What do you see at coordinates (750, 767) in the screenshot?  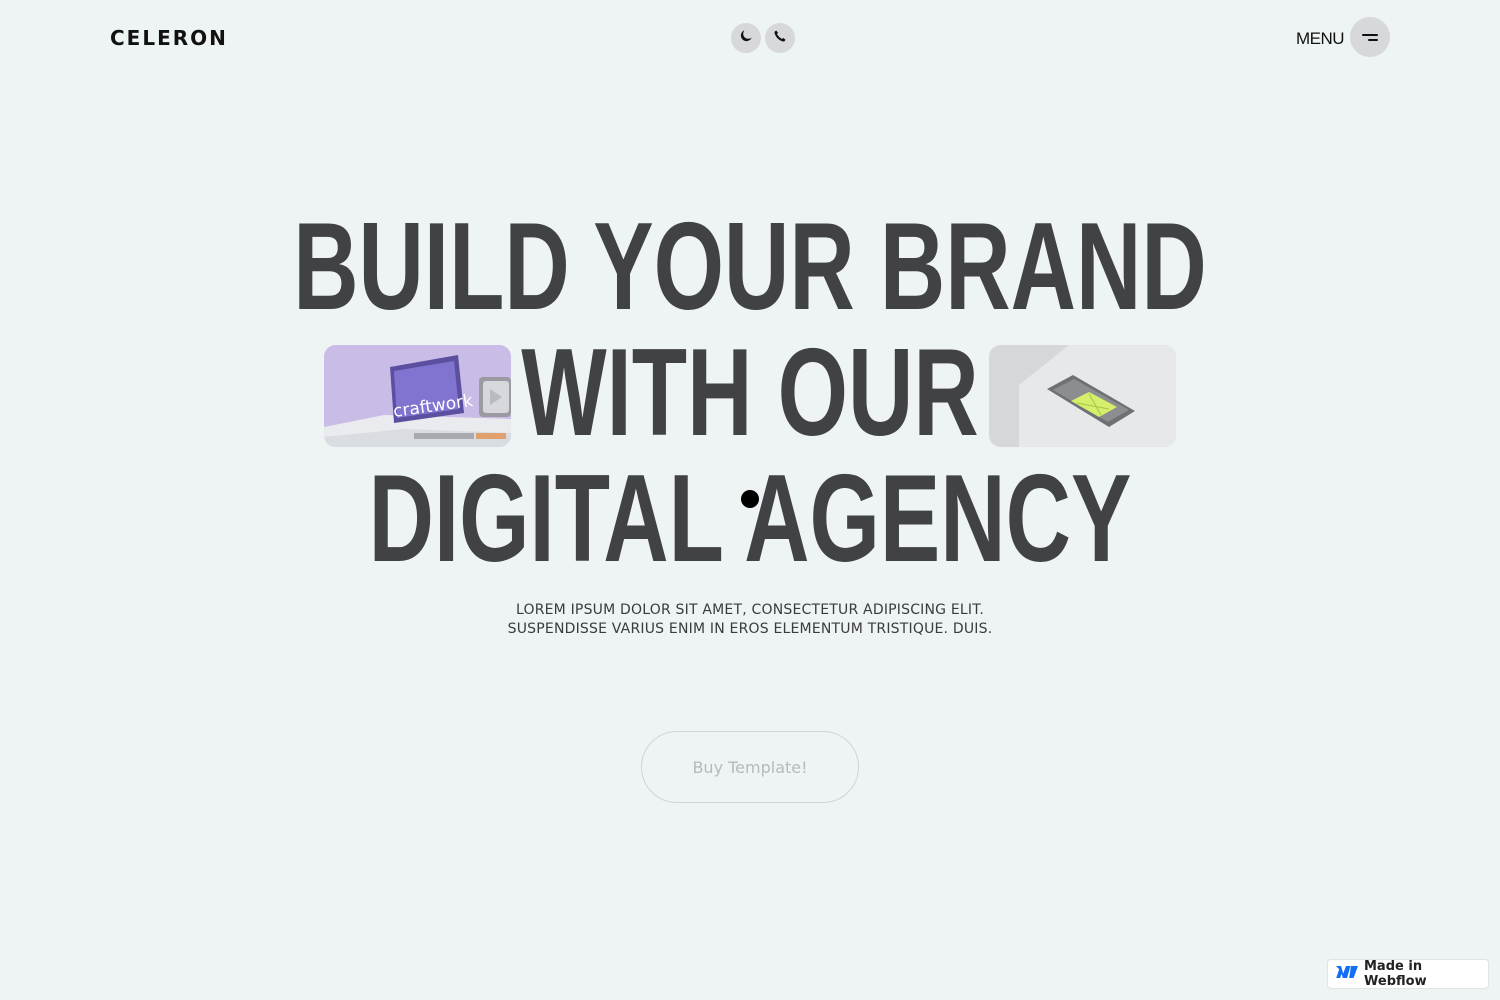 I see `buy-template-button: Buy Template!` at bounding box center [750, 767].